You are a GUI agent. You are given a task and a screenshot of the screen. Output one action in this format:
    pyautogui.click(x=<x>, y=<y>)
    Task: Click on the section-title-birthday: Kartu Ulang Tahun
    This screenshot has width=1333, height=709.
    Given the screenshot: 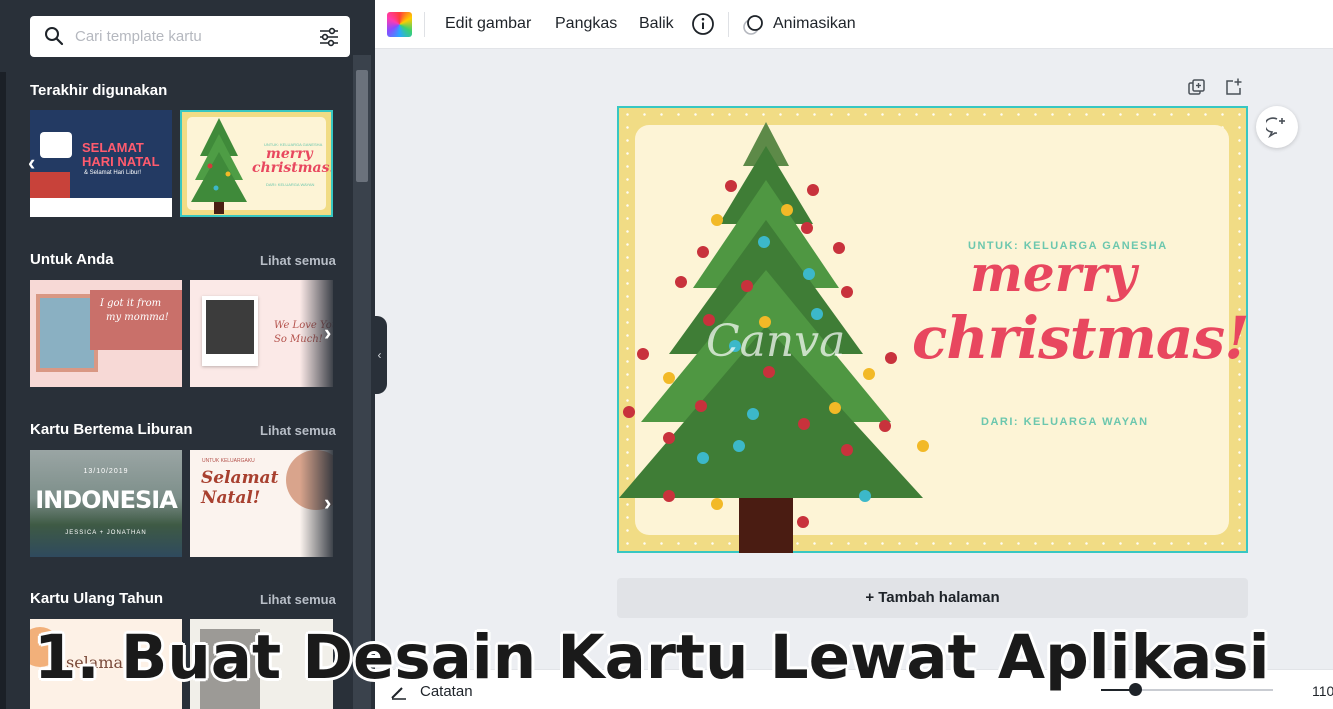 What is the action you would take?
    pyautogui.click(x=97, y=598)
    